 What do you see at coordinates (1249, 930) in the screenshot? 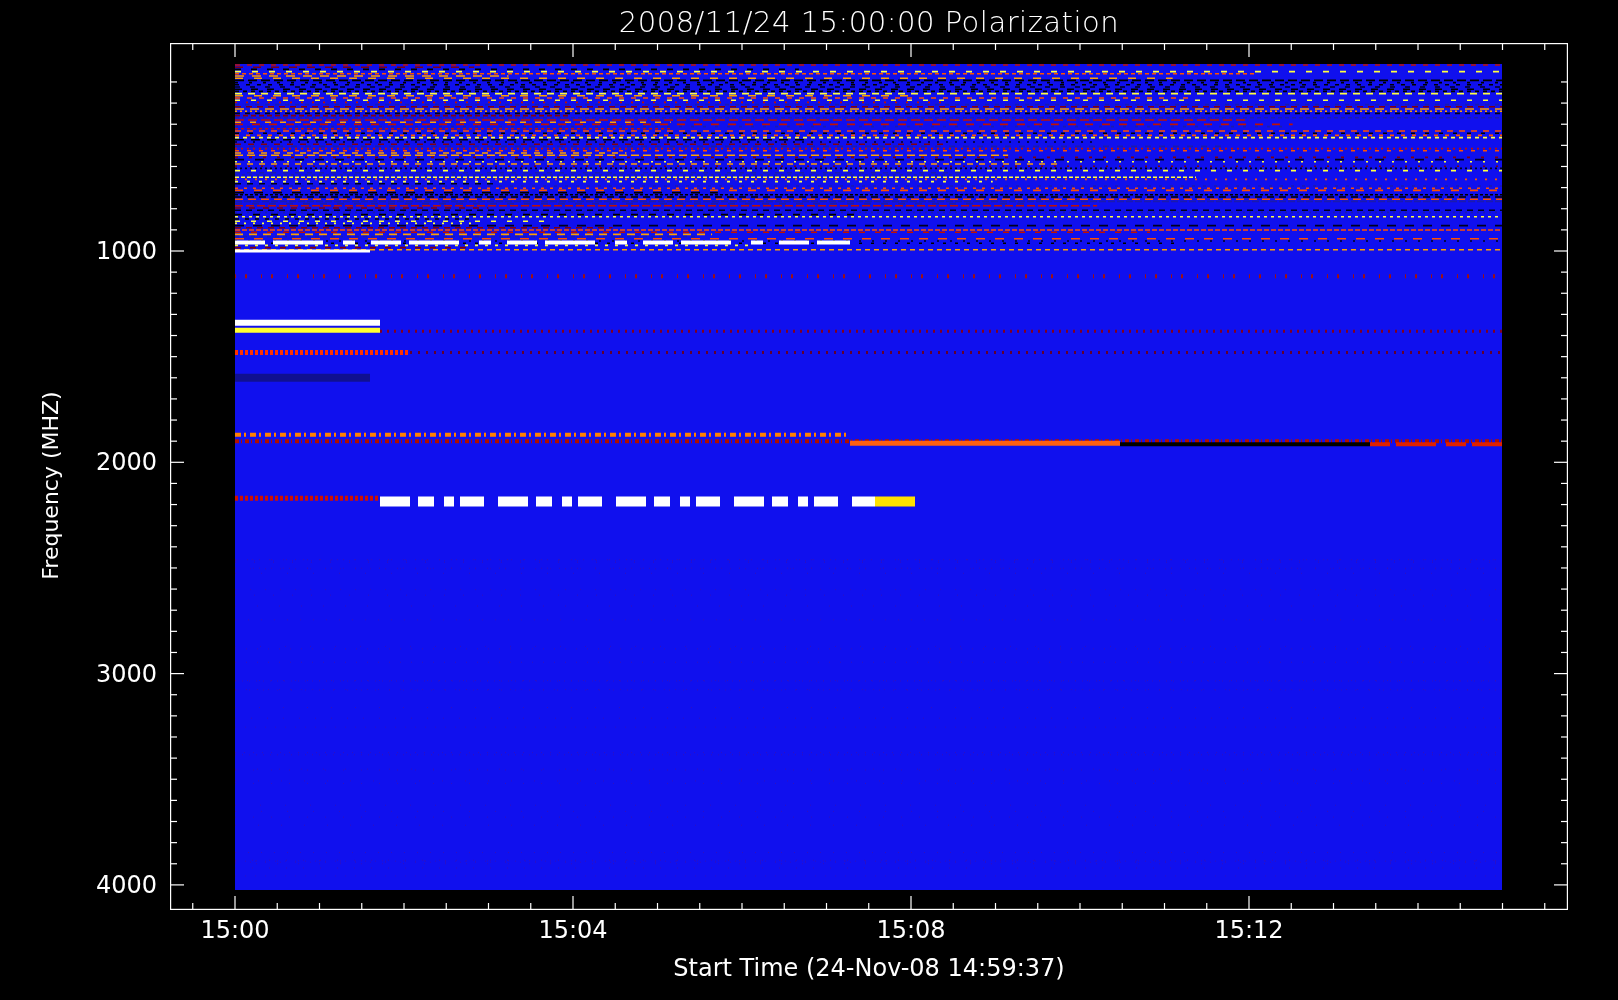
I see `x-tick-label: 15:12` at bounding box center [1249, 930].